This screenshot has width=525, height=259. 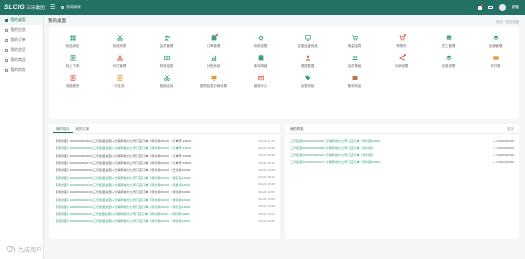 I want to click on shop-link: 前端商城, so click(x=71, y=7).